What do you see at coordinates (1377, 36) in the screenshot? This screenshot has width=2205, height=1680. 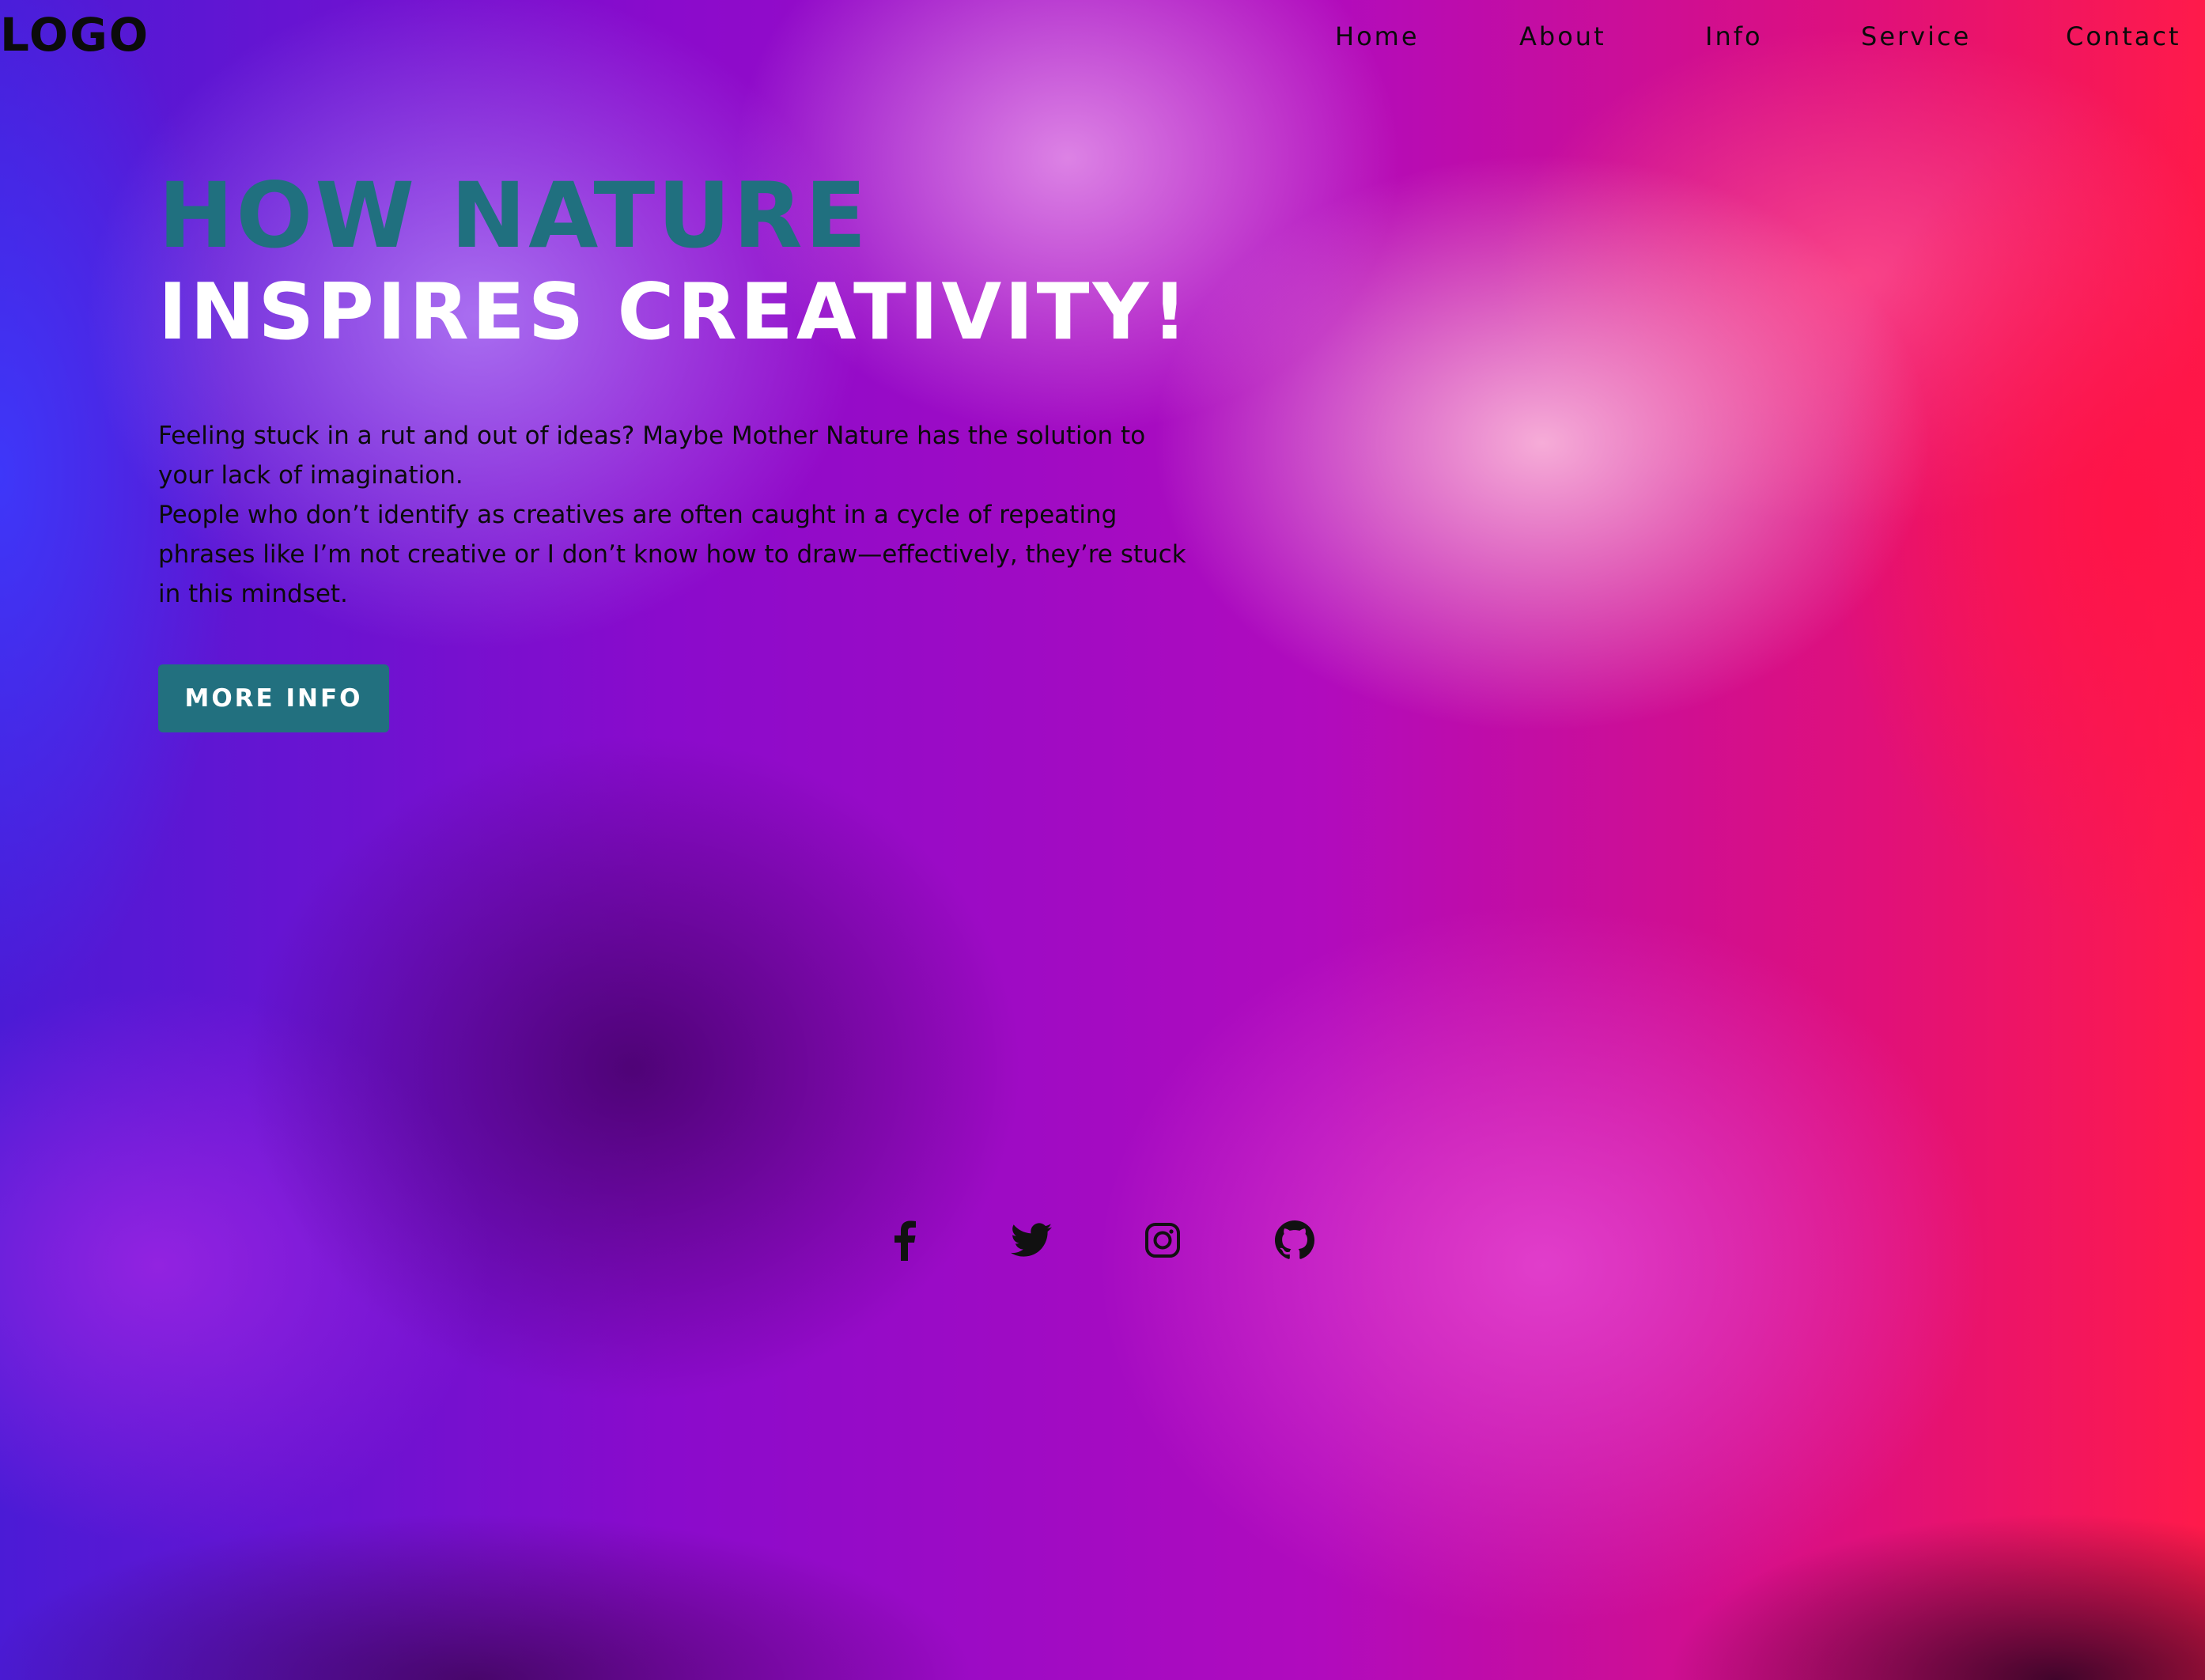 I see `nav-link-home: Home` at bounding box center [1377, 36].